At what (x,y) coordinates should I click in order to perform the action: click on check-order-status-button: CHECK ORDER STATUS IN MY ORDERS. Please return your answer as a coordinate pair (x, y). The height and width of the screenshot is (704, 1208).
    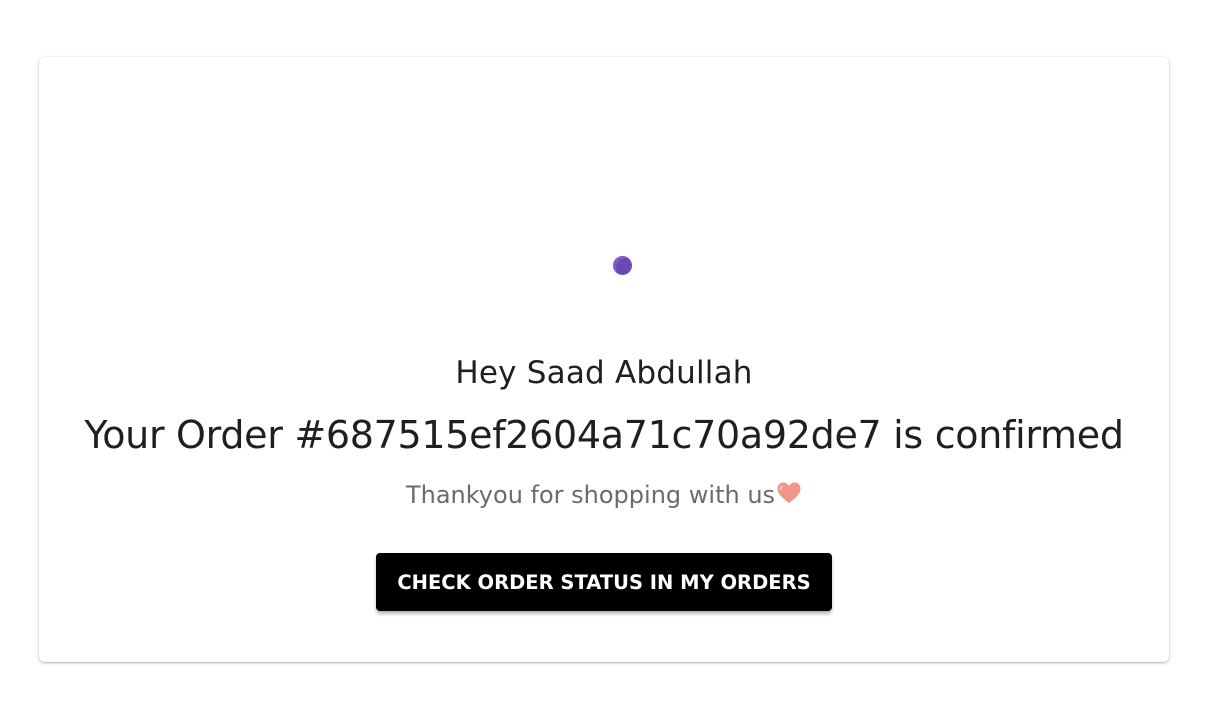
    Looking at the image, I should click on (604, 582).